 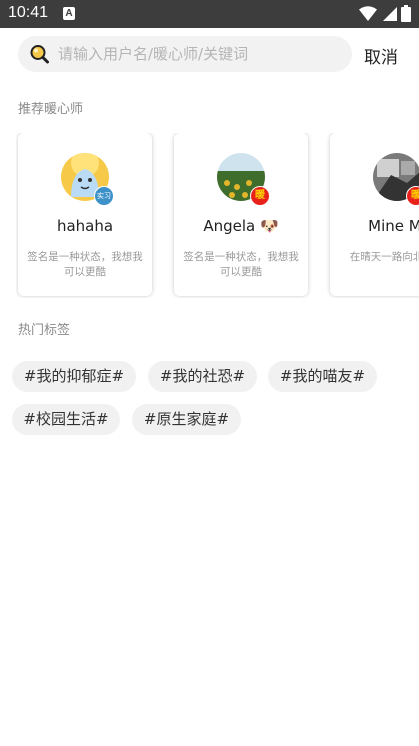 I want to click on recommend-card: 实习 hahaha 签名是一种状态，我想我可以更酷, so click(x=85, y=214).